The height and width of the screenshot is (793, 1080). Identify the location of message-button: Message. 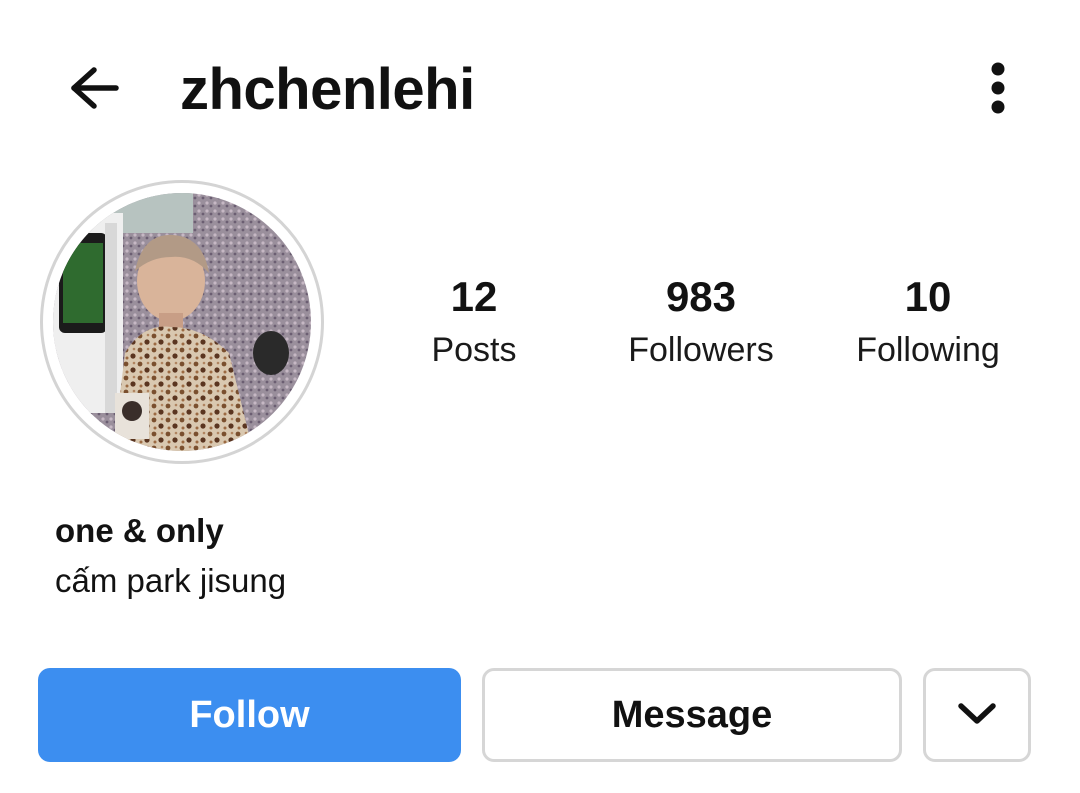
(692, 715).